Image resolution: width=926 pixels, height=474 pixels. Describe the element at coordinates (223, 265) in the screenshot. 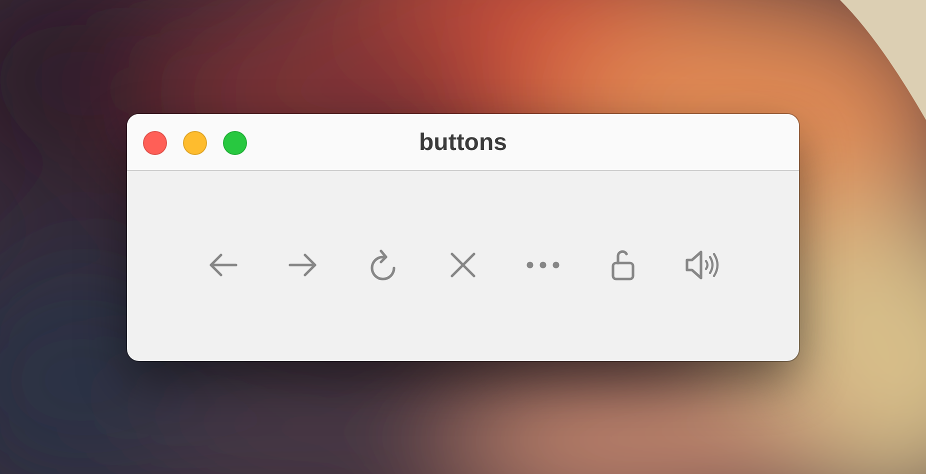

I see `back-arrow-icon` at that location.